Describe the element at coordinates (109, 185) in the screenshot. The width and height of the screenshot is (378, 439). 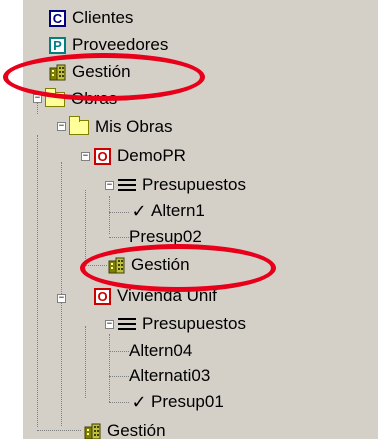
I see `demopr-presupuestos-collapse-toggle: −` at that location.